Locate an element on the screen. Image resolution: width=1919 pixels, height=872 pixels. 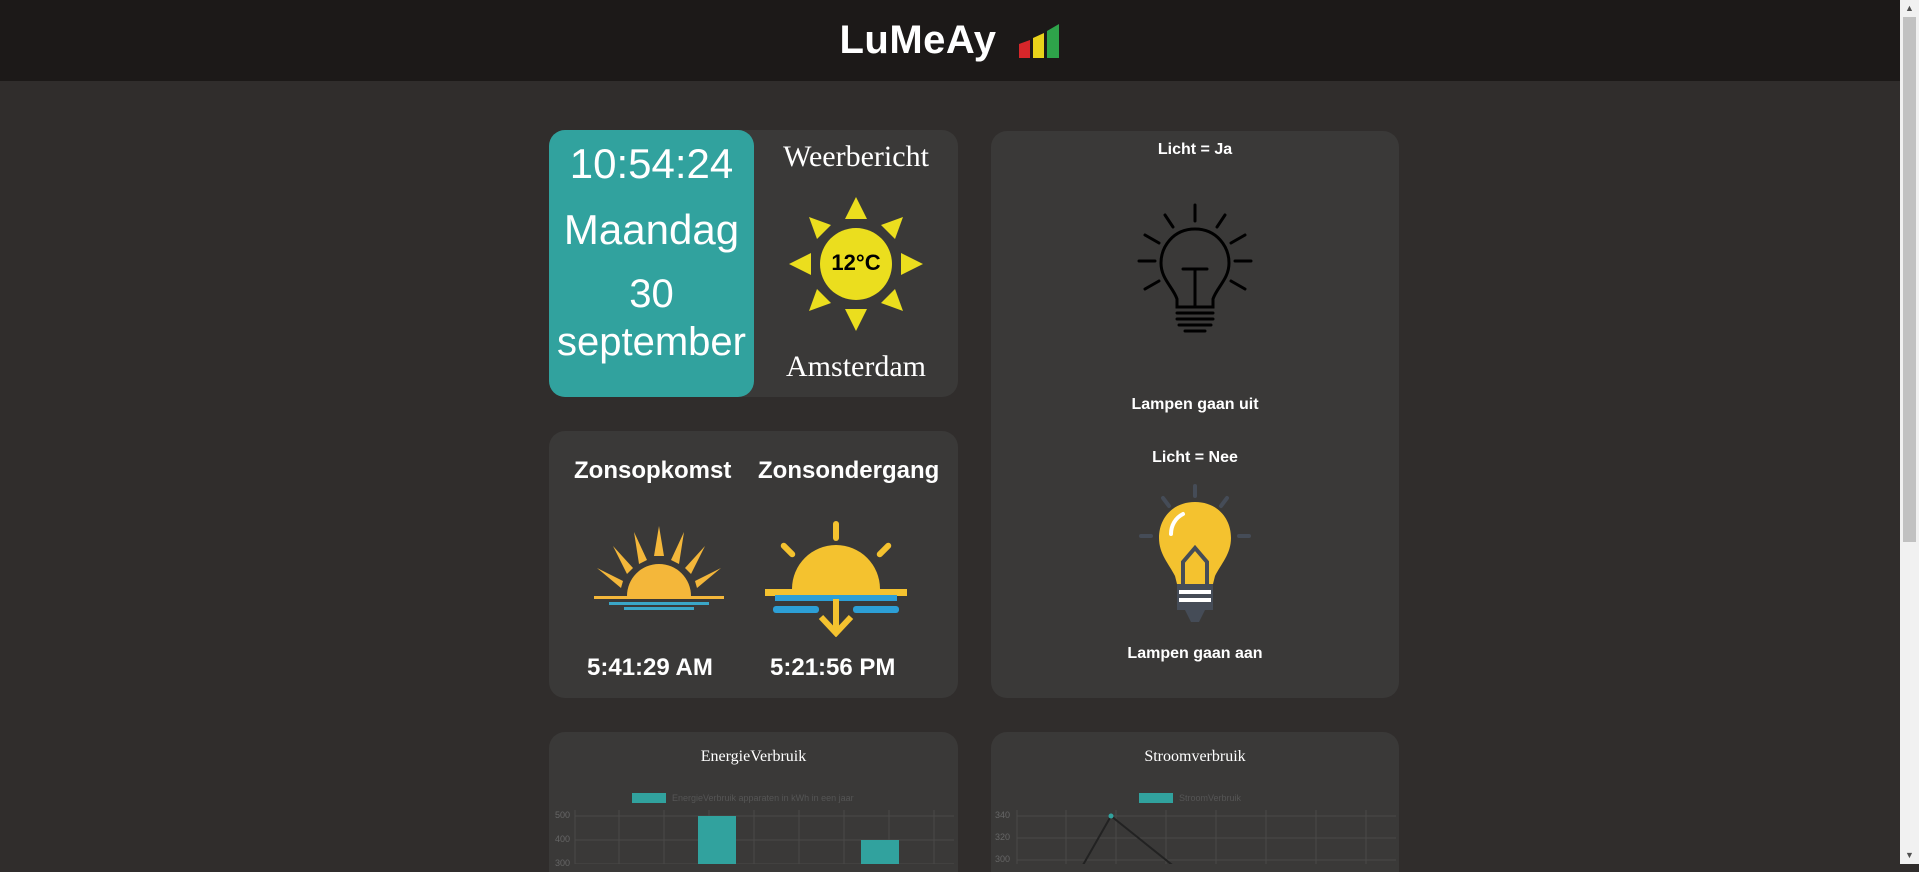
page-scrollbar: ▲ ▼ is located at coordinates (1909, 432).